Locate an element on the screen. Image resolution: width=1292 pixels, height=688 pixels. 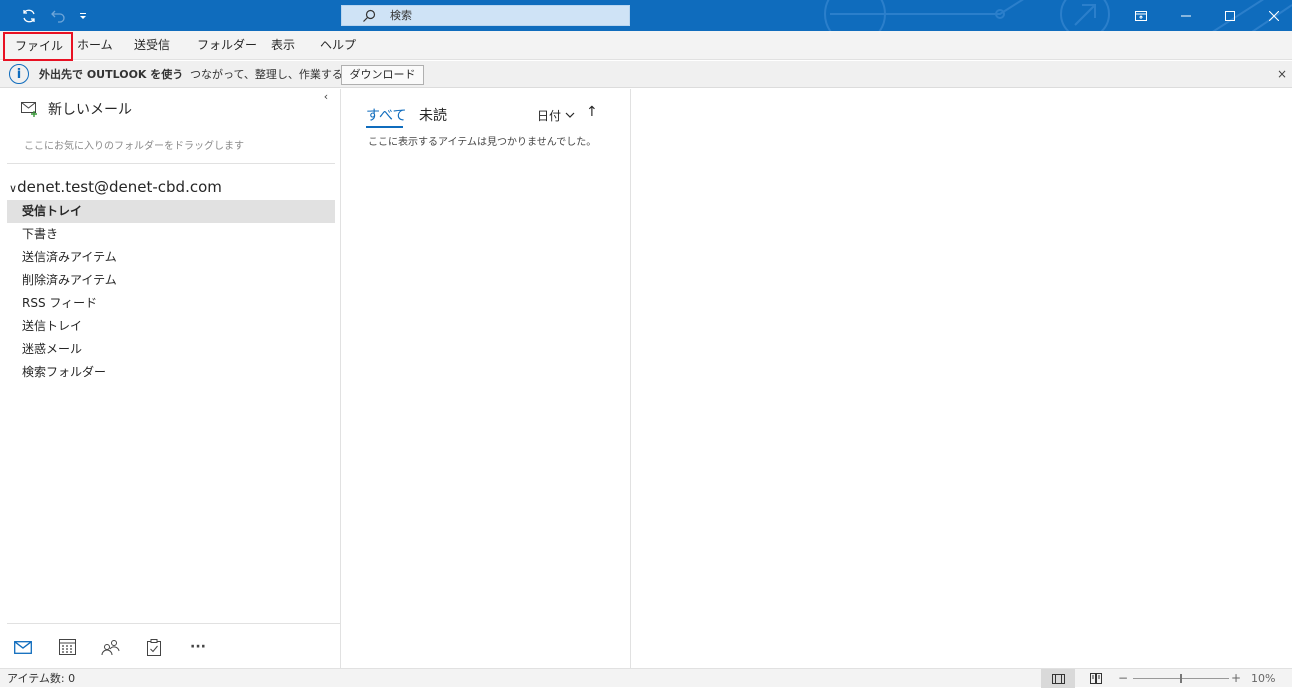
tab-all: すべて is located at coordinates (386, 115).